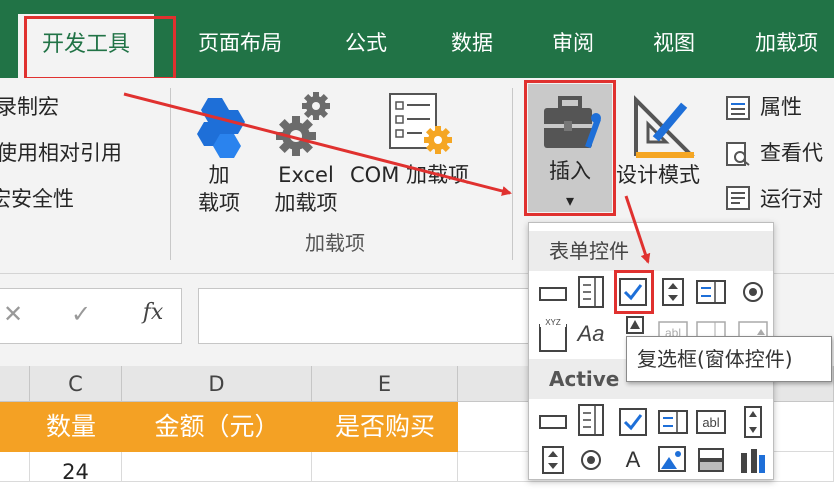 The width and height of the screenshot is (834, 492). I want to click on formula-input, so click(365, 316).